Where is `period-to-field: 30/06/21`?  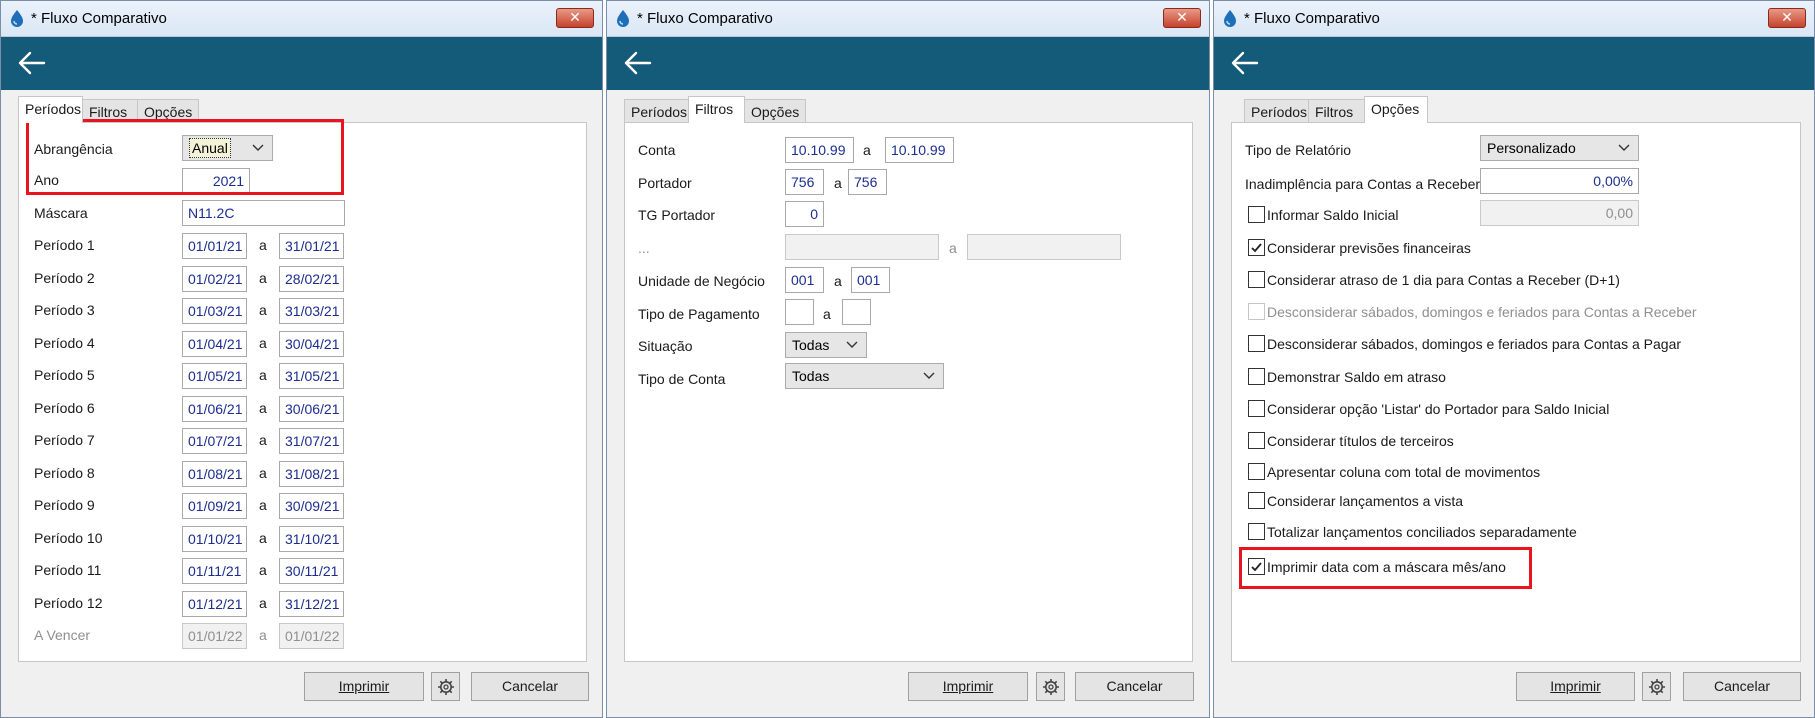
period-to-field: 30/06/21 is located at coordinates (311, 408).